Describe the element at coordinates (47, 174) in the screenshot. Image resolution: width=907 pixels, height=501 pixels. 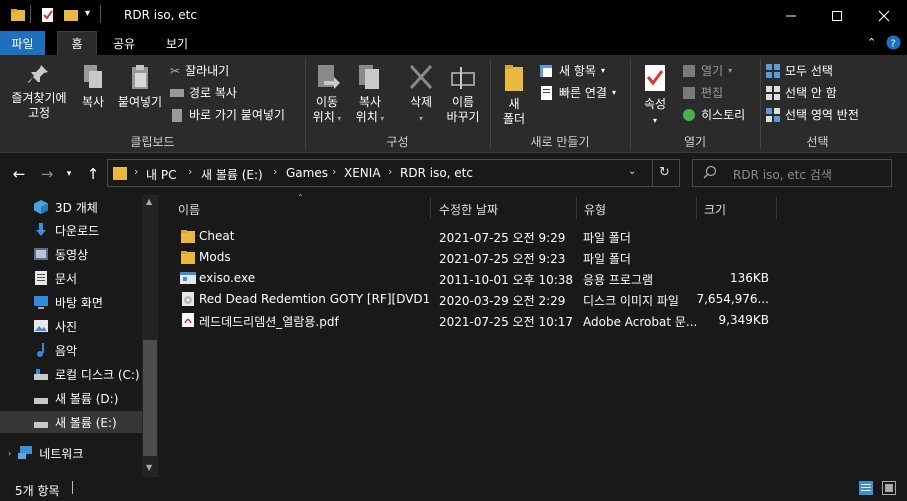
I see `forward-arrow-icon: →` at that location.